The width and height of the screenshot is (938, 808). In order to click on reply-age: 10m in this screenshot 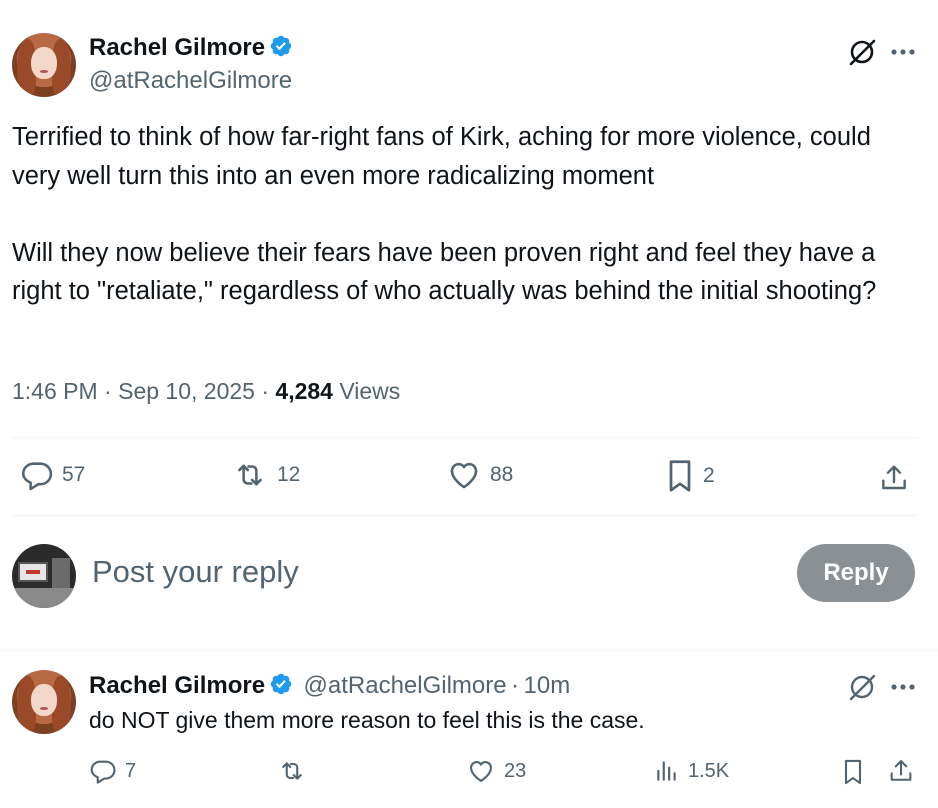, I will do `click(547, 685)`.